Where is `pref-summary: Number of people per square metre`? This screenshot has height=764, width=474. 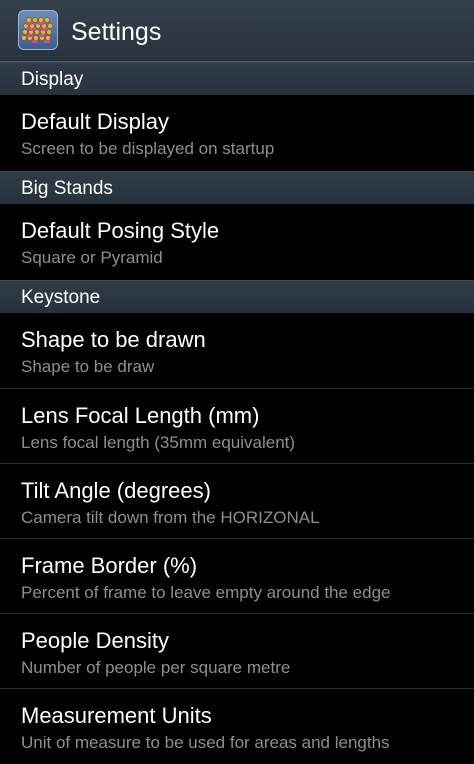
pref-summary: Number of people per square metre is located at coordinates (156, 667).